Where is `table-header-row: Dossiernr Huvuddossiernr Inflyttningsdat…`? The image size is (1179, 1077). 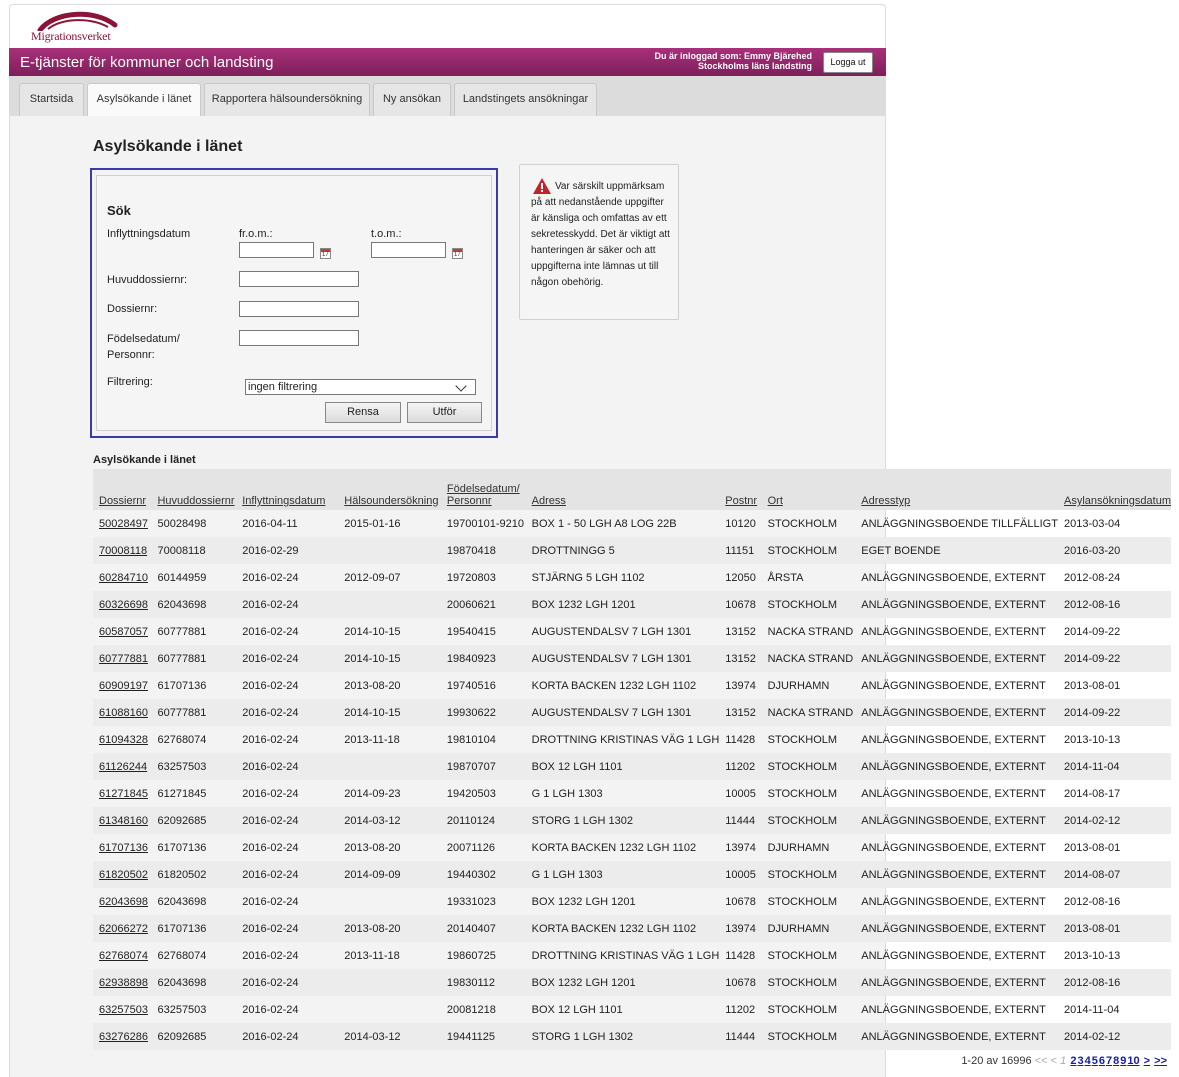
table-header-row: Dossiernr Huvuddossiernr Inflyttningsdat… is located at coordinates (632, 489).